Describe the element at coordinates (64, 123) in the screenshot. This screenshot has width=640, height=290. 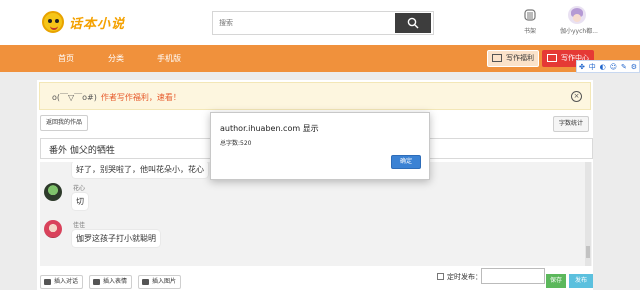
I see `back-to-works-button: 返回我的作品` at that location.